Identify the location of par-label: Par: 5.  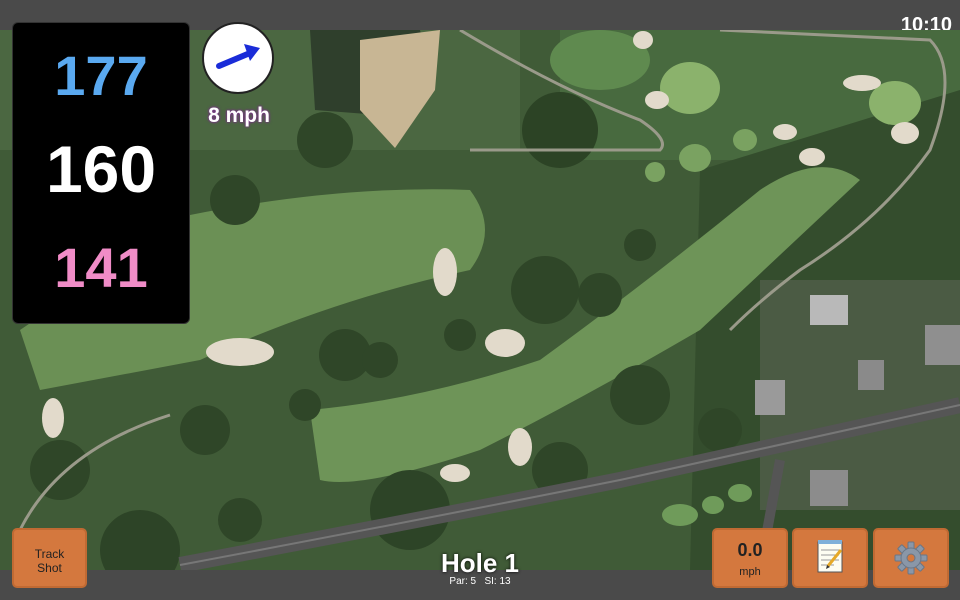
(463, 581).